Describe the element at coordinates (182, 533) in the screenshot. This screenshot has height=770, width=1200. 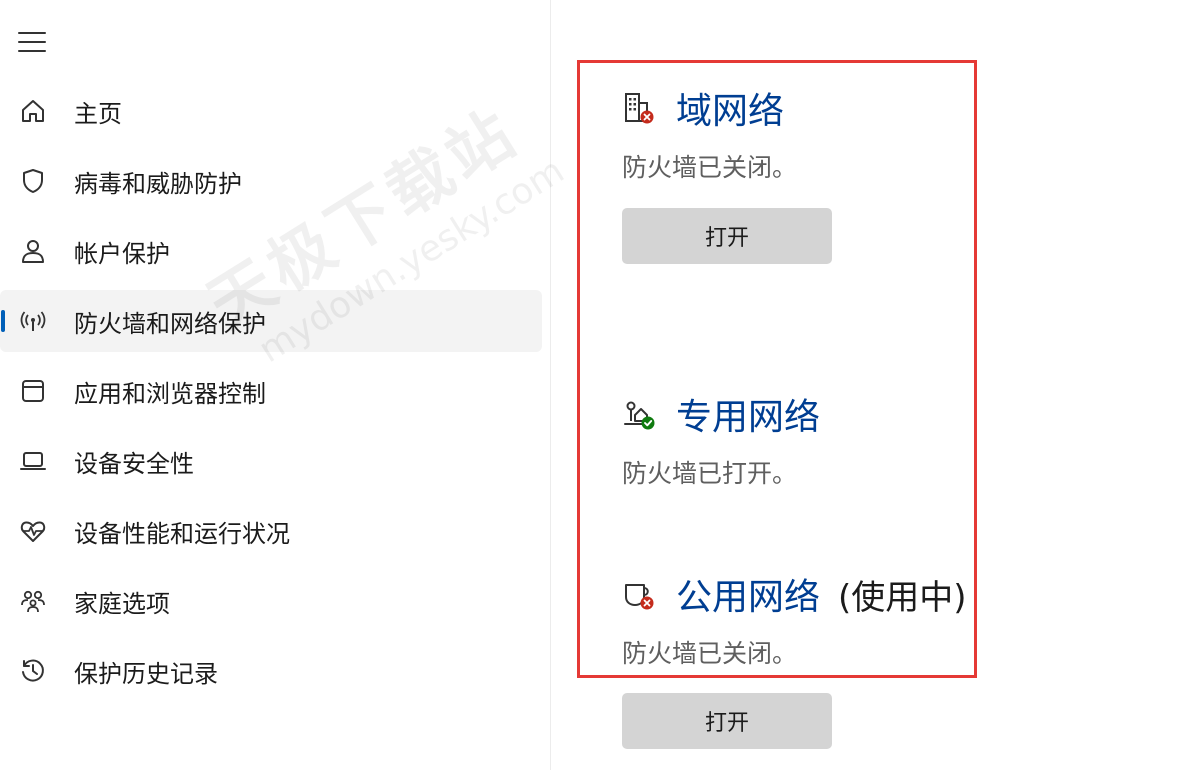
I see `sidebar-item-label: 设备性能和运行状况` at that location.